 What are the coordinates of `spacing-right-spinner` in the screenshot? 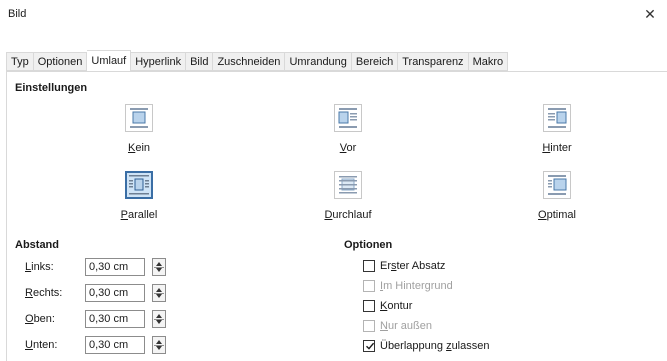 It's located at (159, 293).